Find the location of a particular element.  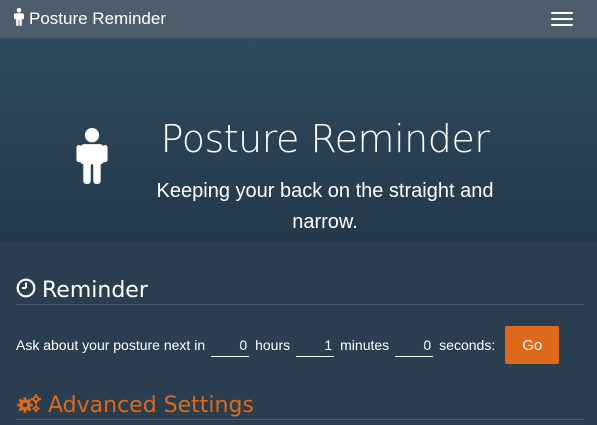

advanced-settings-header: Advanced Settings is located at coordinates (300, 405).